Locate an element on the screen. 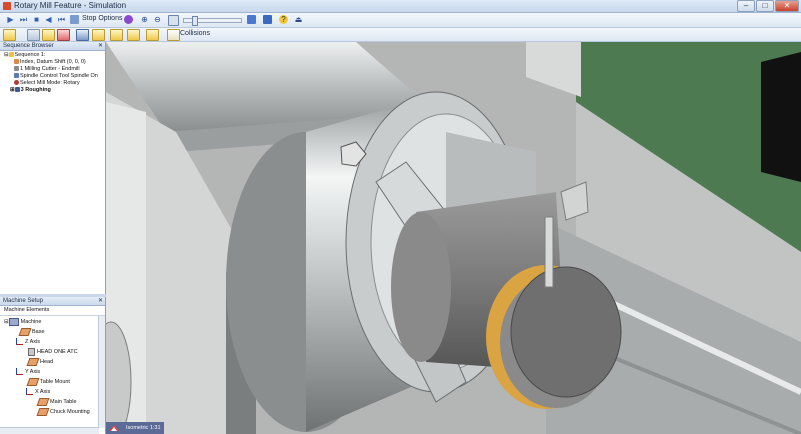 The image size is (801, 434). tree-item-z-axis: Z Axis is located at coordinates (54, 342).